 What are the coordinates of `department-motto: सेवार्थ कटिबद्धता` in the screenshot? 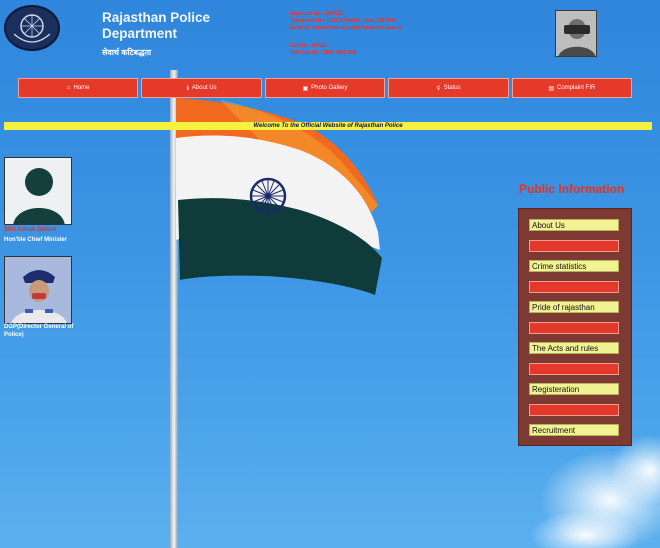 It's located at (127, 52).